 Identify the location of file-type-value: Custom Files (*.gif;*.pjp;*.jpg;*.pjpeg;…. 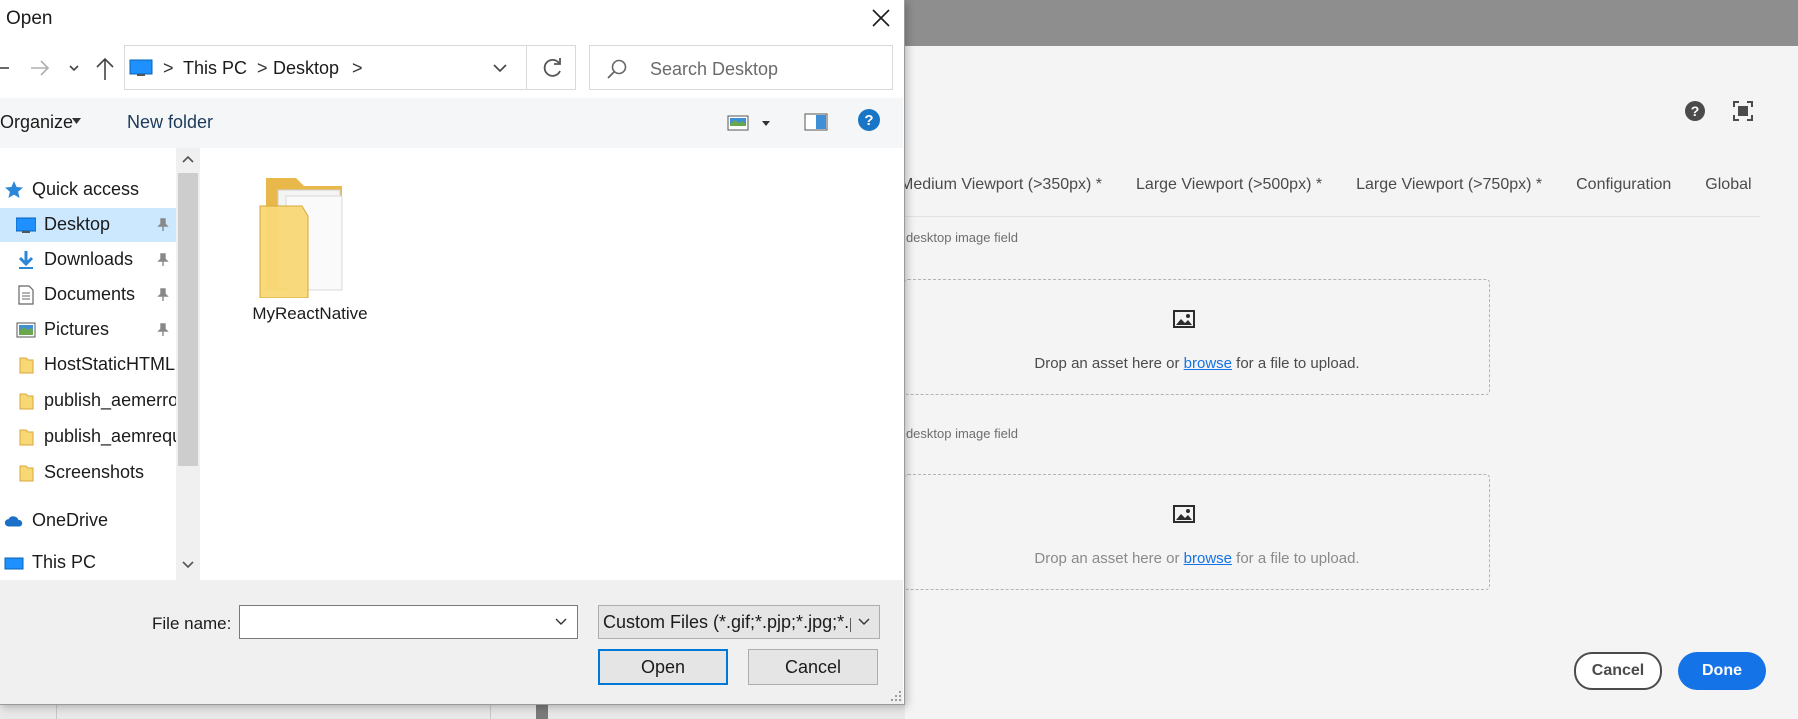
(727, 622).